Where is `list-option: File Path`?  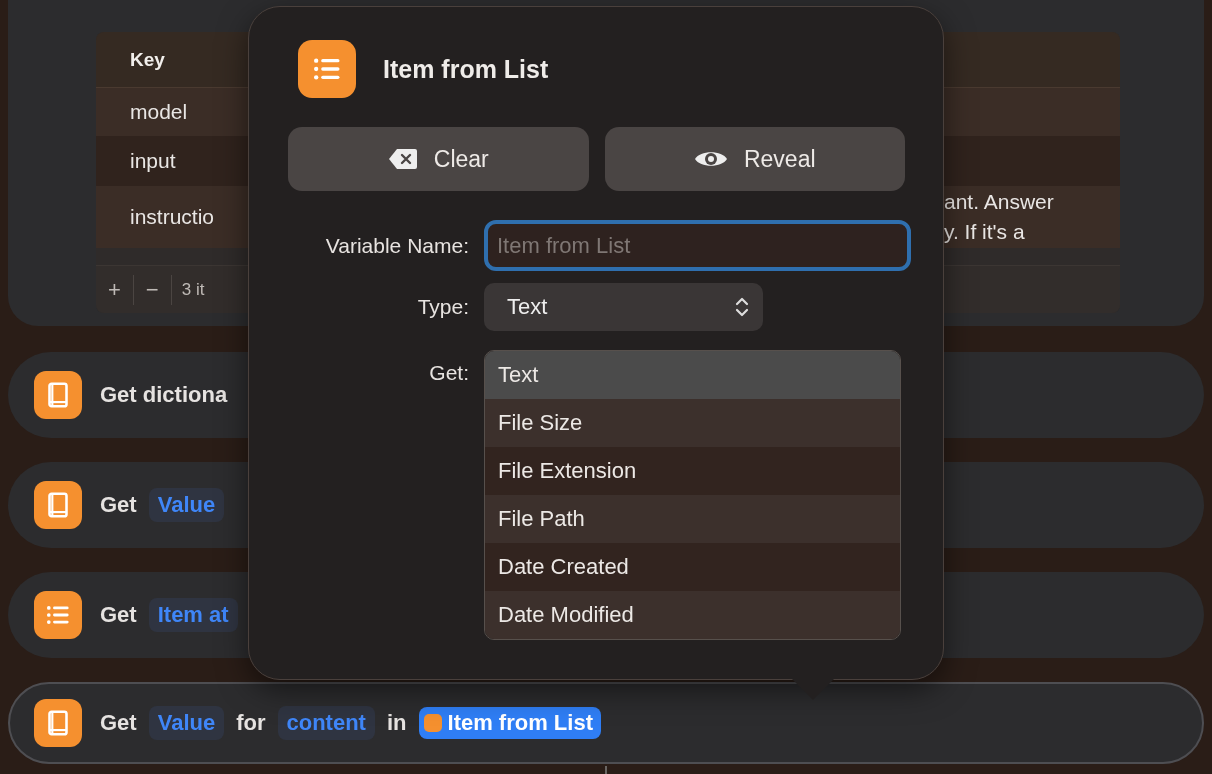
list-option: File Path is located at coordinates (692, 519).